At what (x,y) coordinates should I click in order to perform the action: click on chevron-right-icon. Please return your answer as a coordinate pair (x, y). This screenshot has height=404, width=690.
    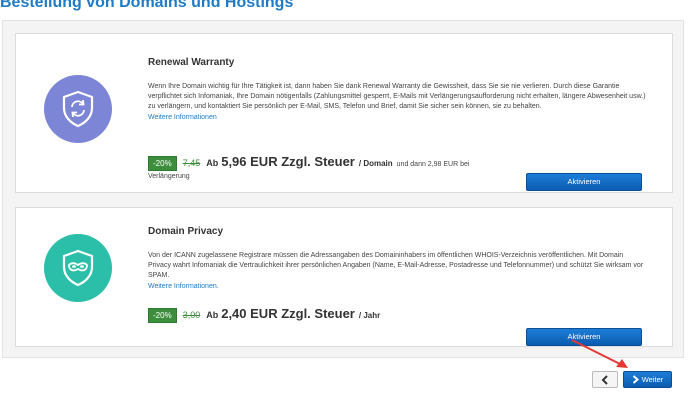
    Looking at the image, I should click on (635, 379).